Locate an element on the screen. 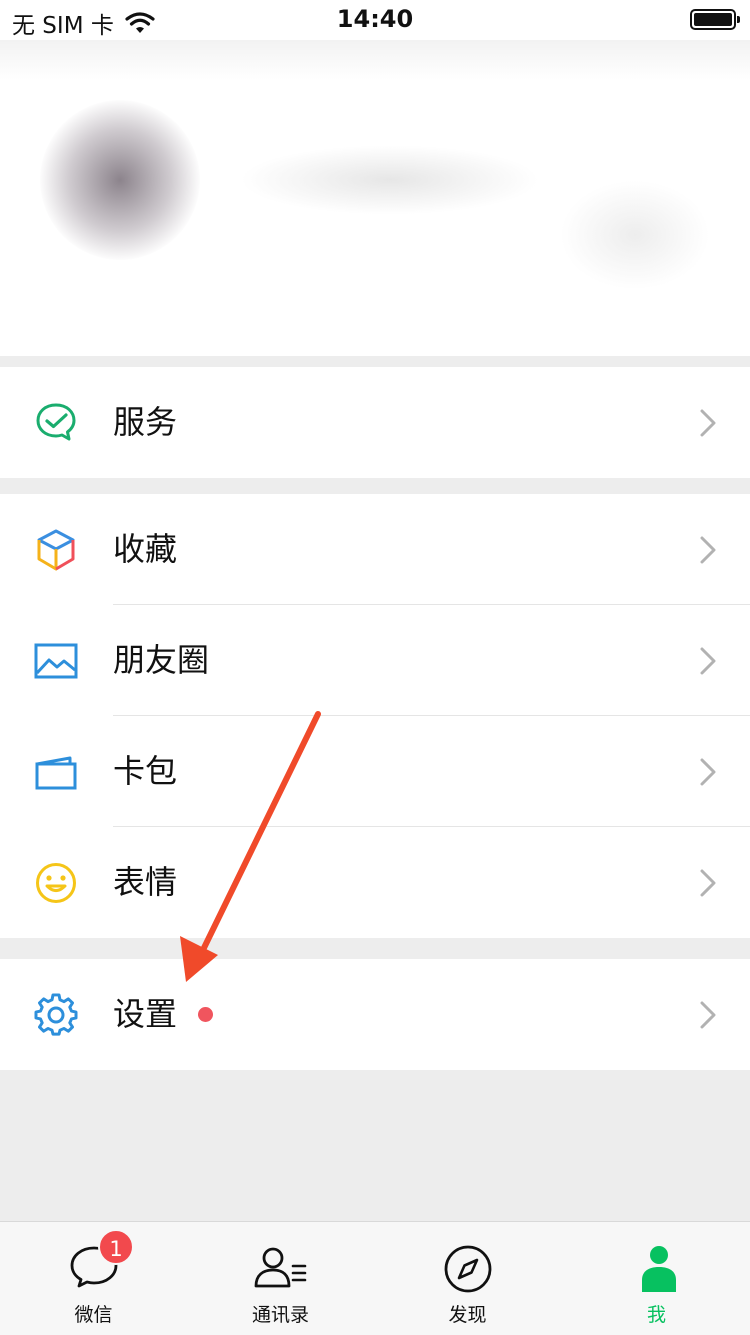 This screenshot has height=1335, width=750. menu-label-favorites: 收藏 is located at coordinates (145, 549).